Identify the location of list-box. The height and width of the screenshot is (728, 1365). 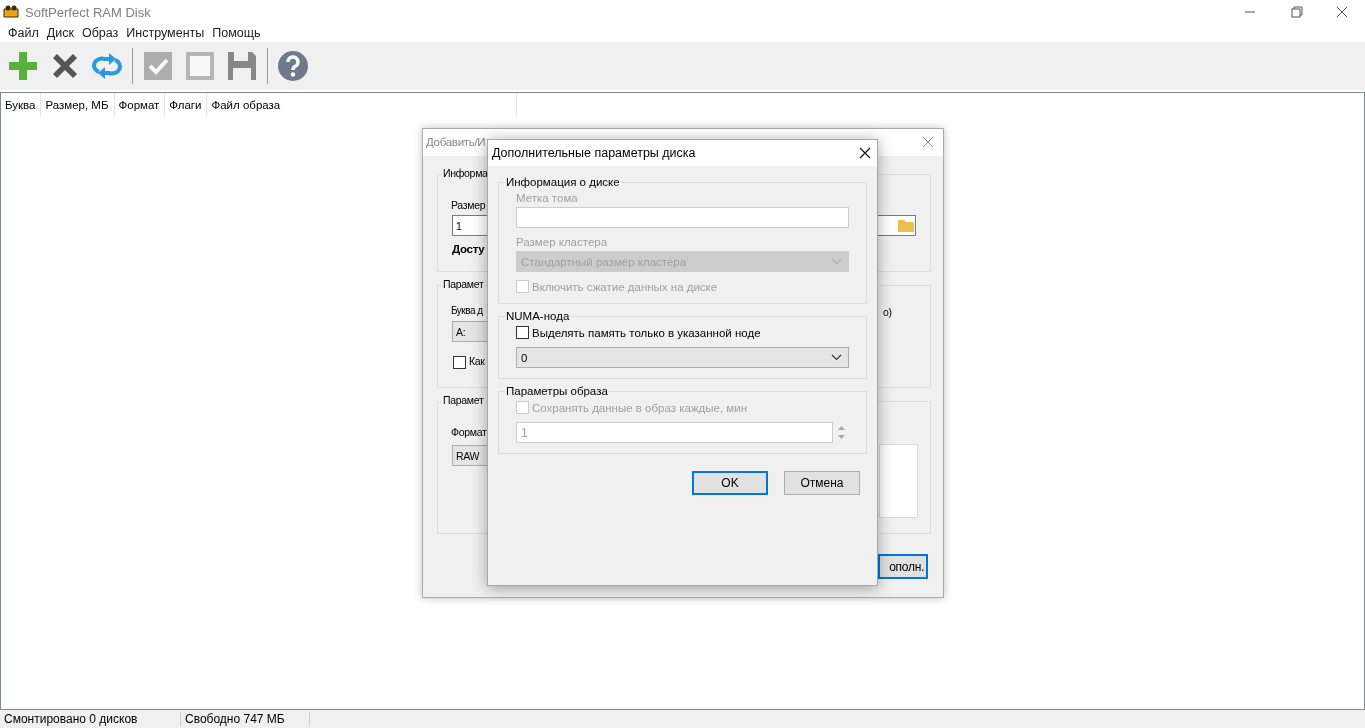
(898, 481).